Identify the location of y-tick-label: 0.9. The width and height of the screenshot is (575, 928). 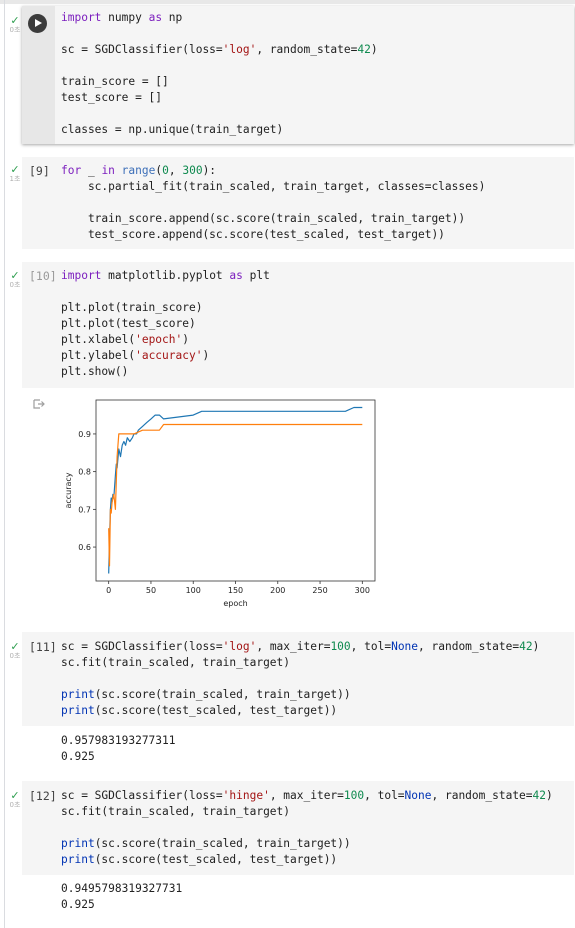
(84, 434).